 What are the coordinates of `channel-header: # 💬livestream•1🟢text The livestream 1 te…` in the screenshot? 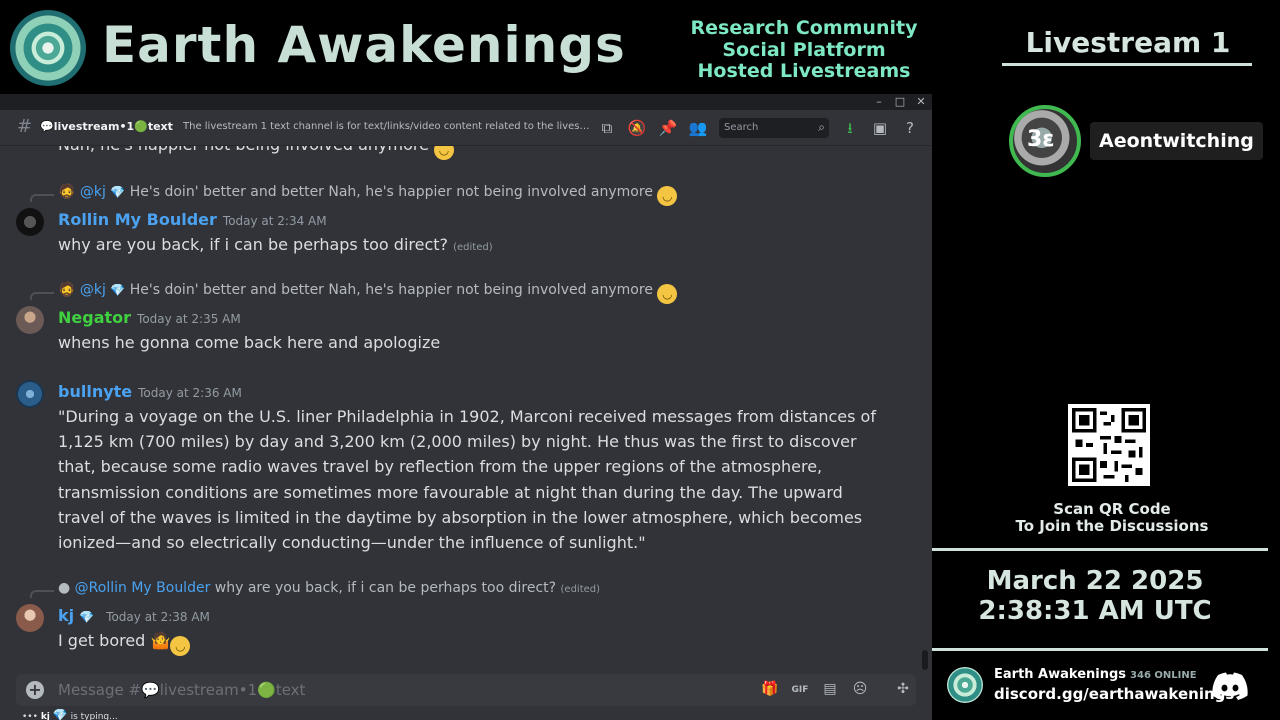 It's located at (466, 128).